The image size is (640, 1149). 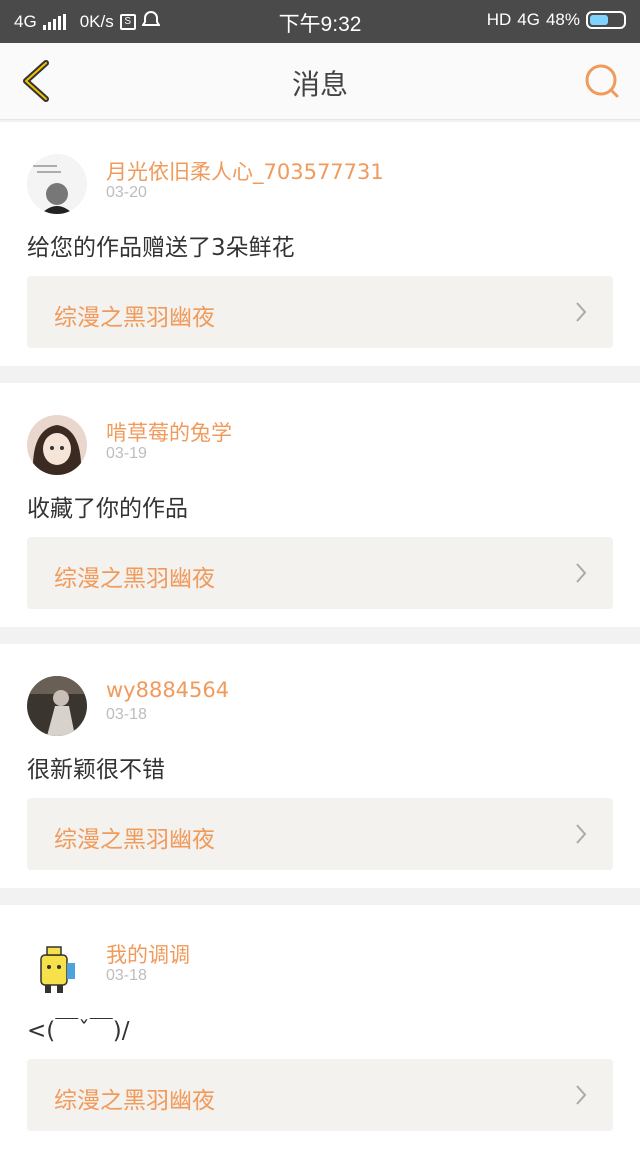 I want to click on message-date: 03-19, so click(x=126, y=453).